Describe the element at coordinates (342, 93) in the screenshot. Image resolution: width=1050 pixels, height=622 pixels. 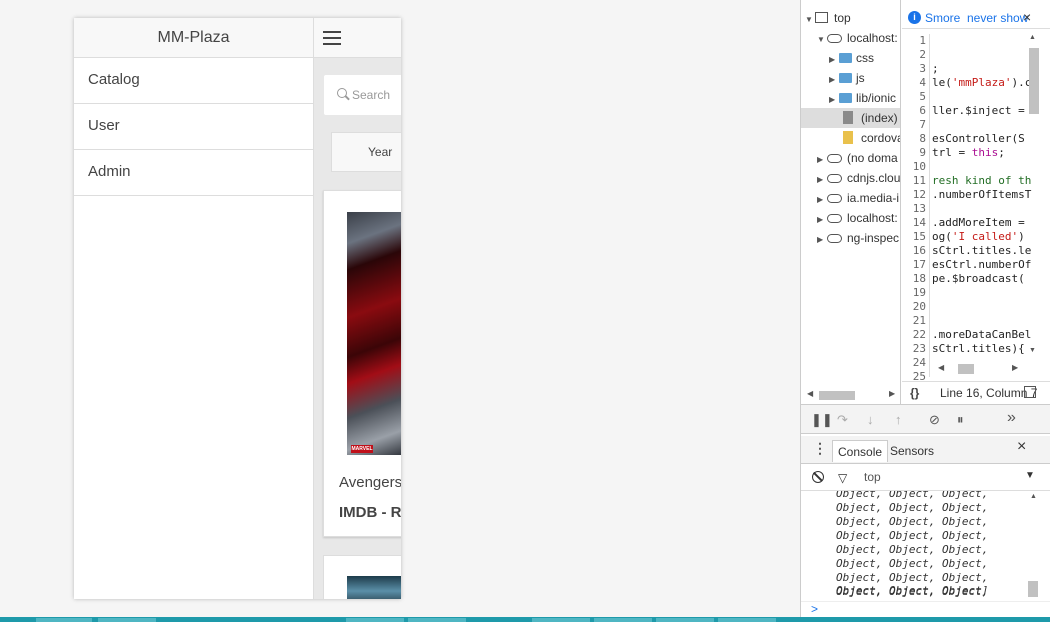
I see `search-icon` at that location.